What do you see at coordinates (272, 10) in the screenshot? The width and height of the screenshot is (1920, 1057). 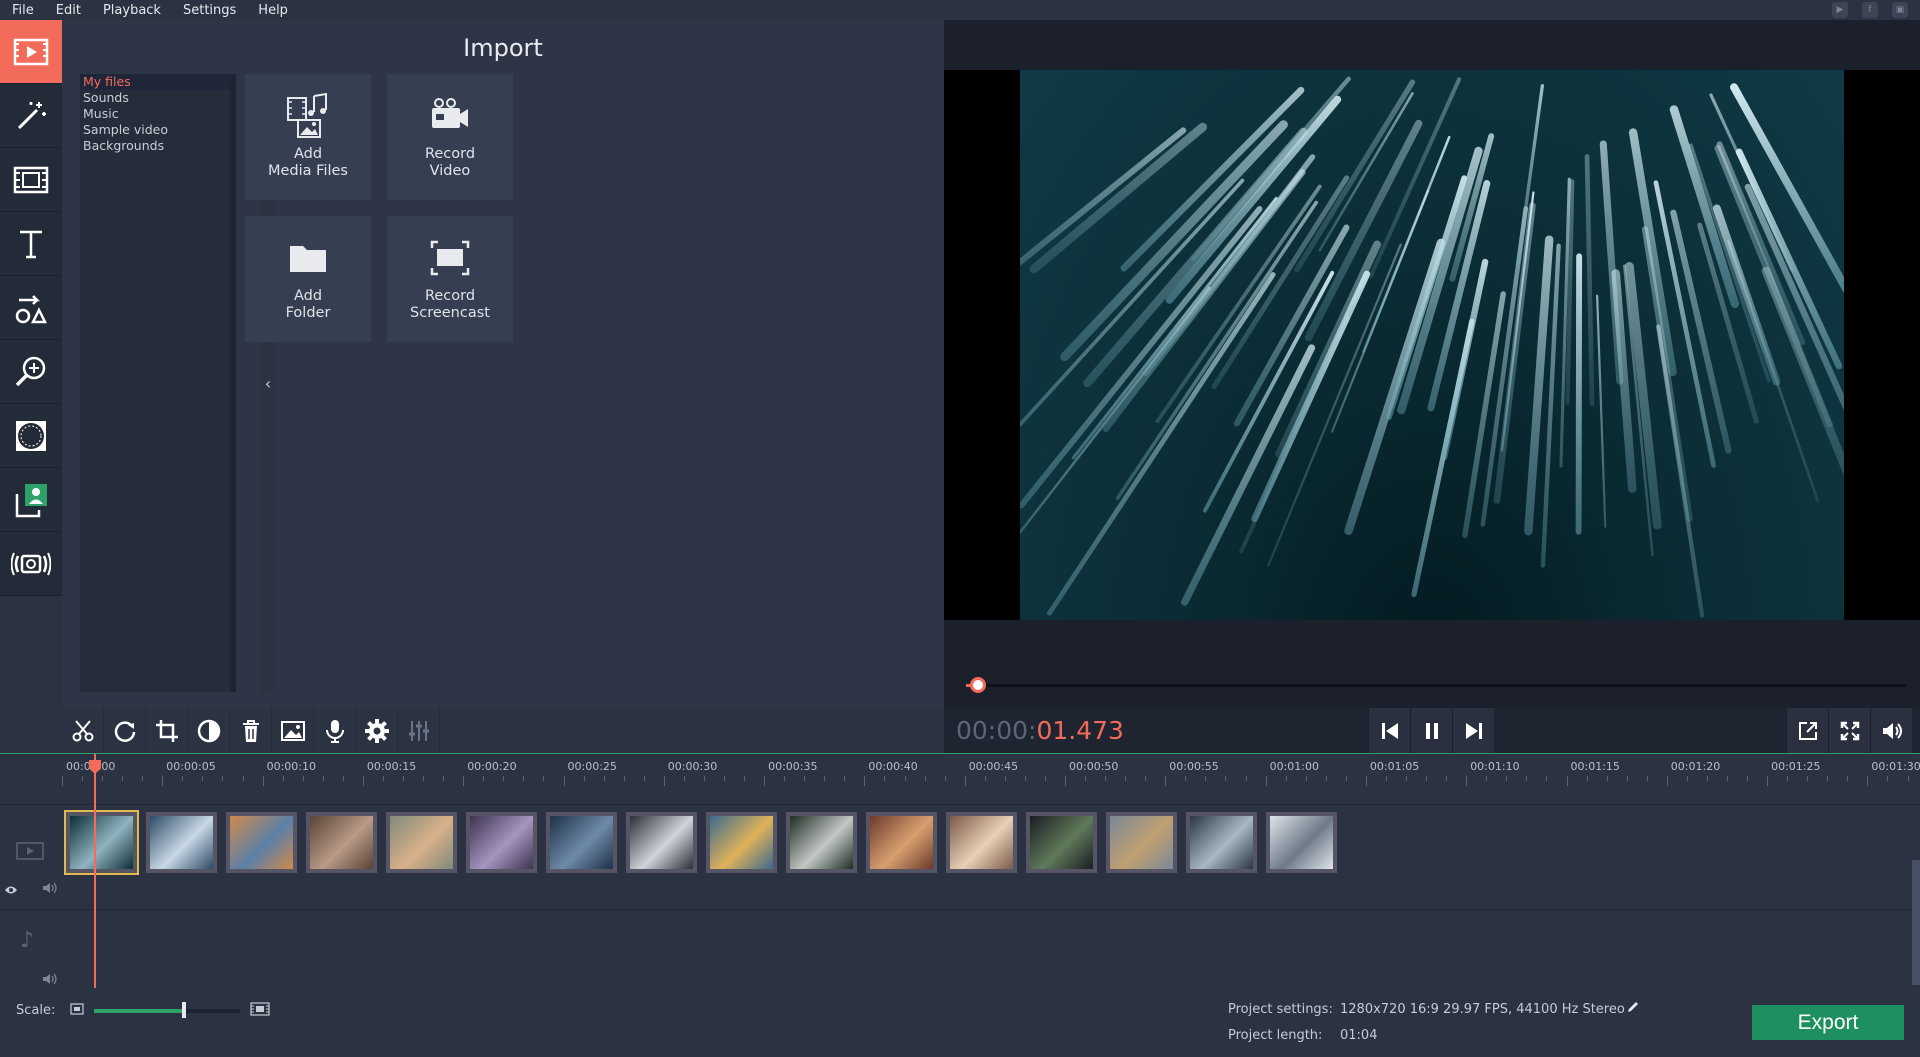 I see `menu-help: Help` at bounding box center [272, 10].